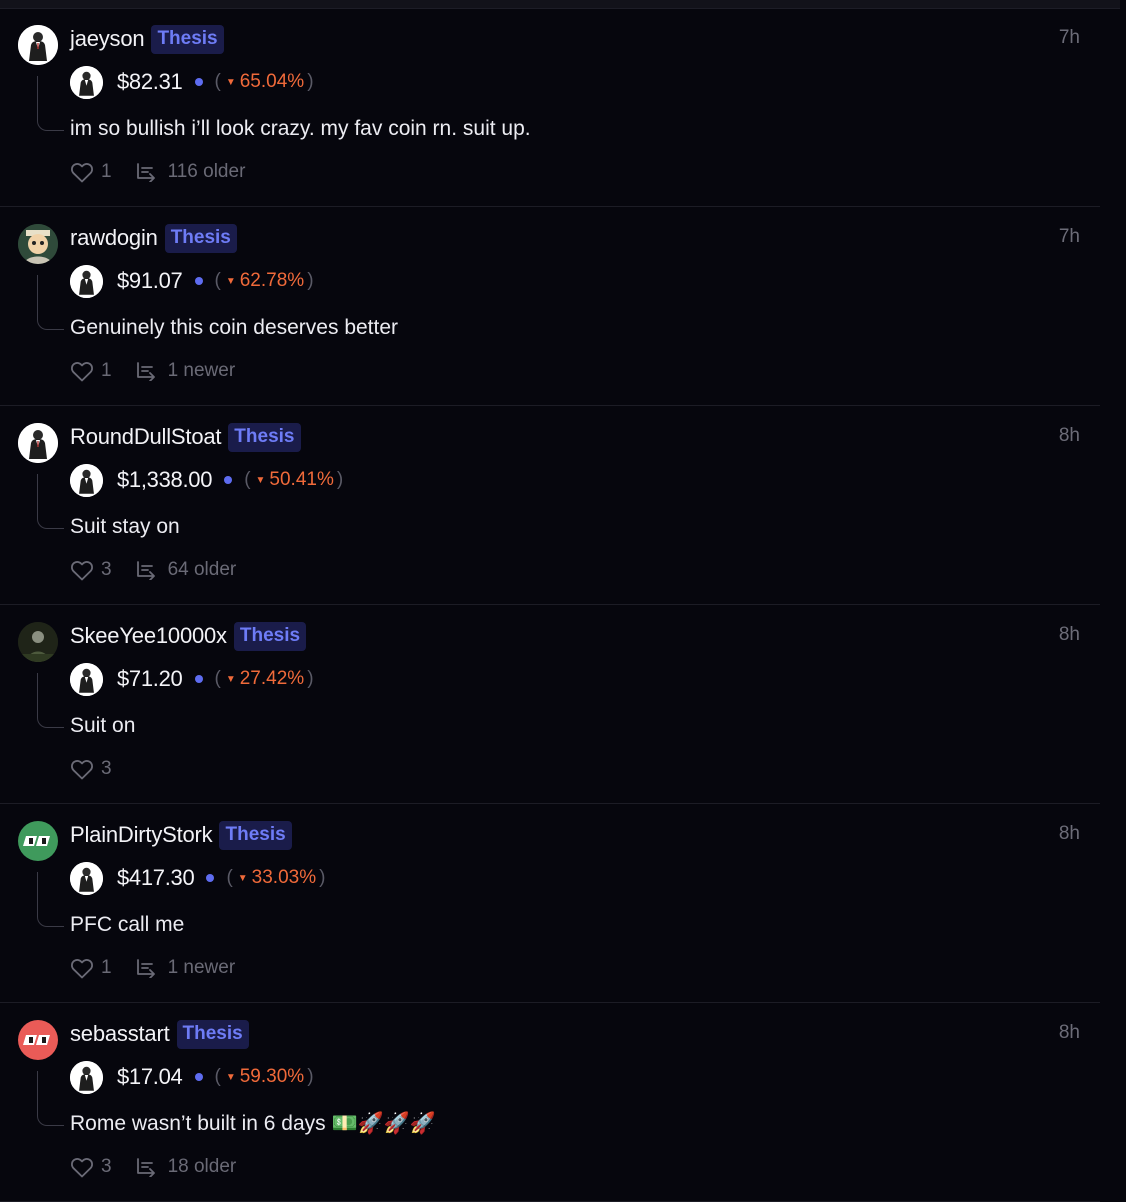  Describe the element at coordinates (192, 679) in the screenshot. I see `coin-holding-row: $71.20 ( ▼ 27.42% )` at that location.